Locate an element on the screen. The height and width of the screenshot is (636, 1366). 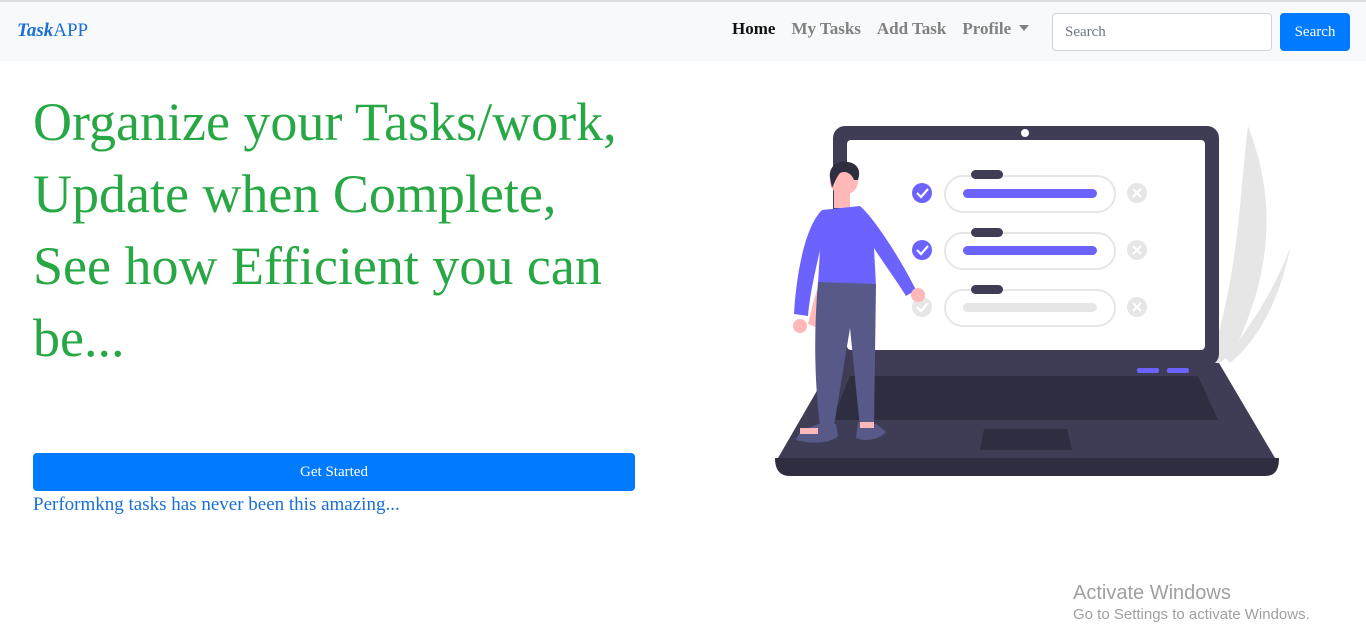
get-started-button: Get Started is located at coordinates (334, 472).